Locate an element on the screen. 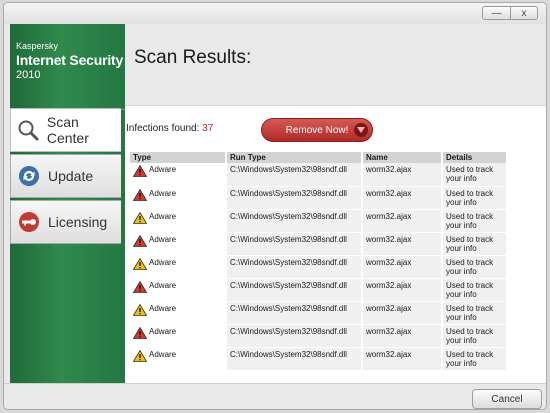 This screenshot has height=413, width=550. brand-product: Internet Security is located at coordinates (70, 60).